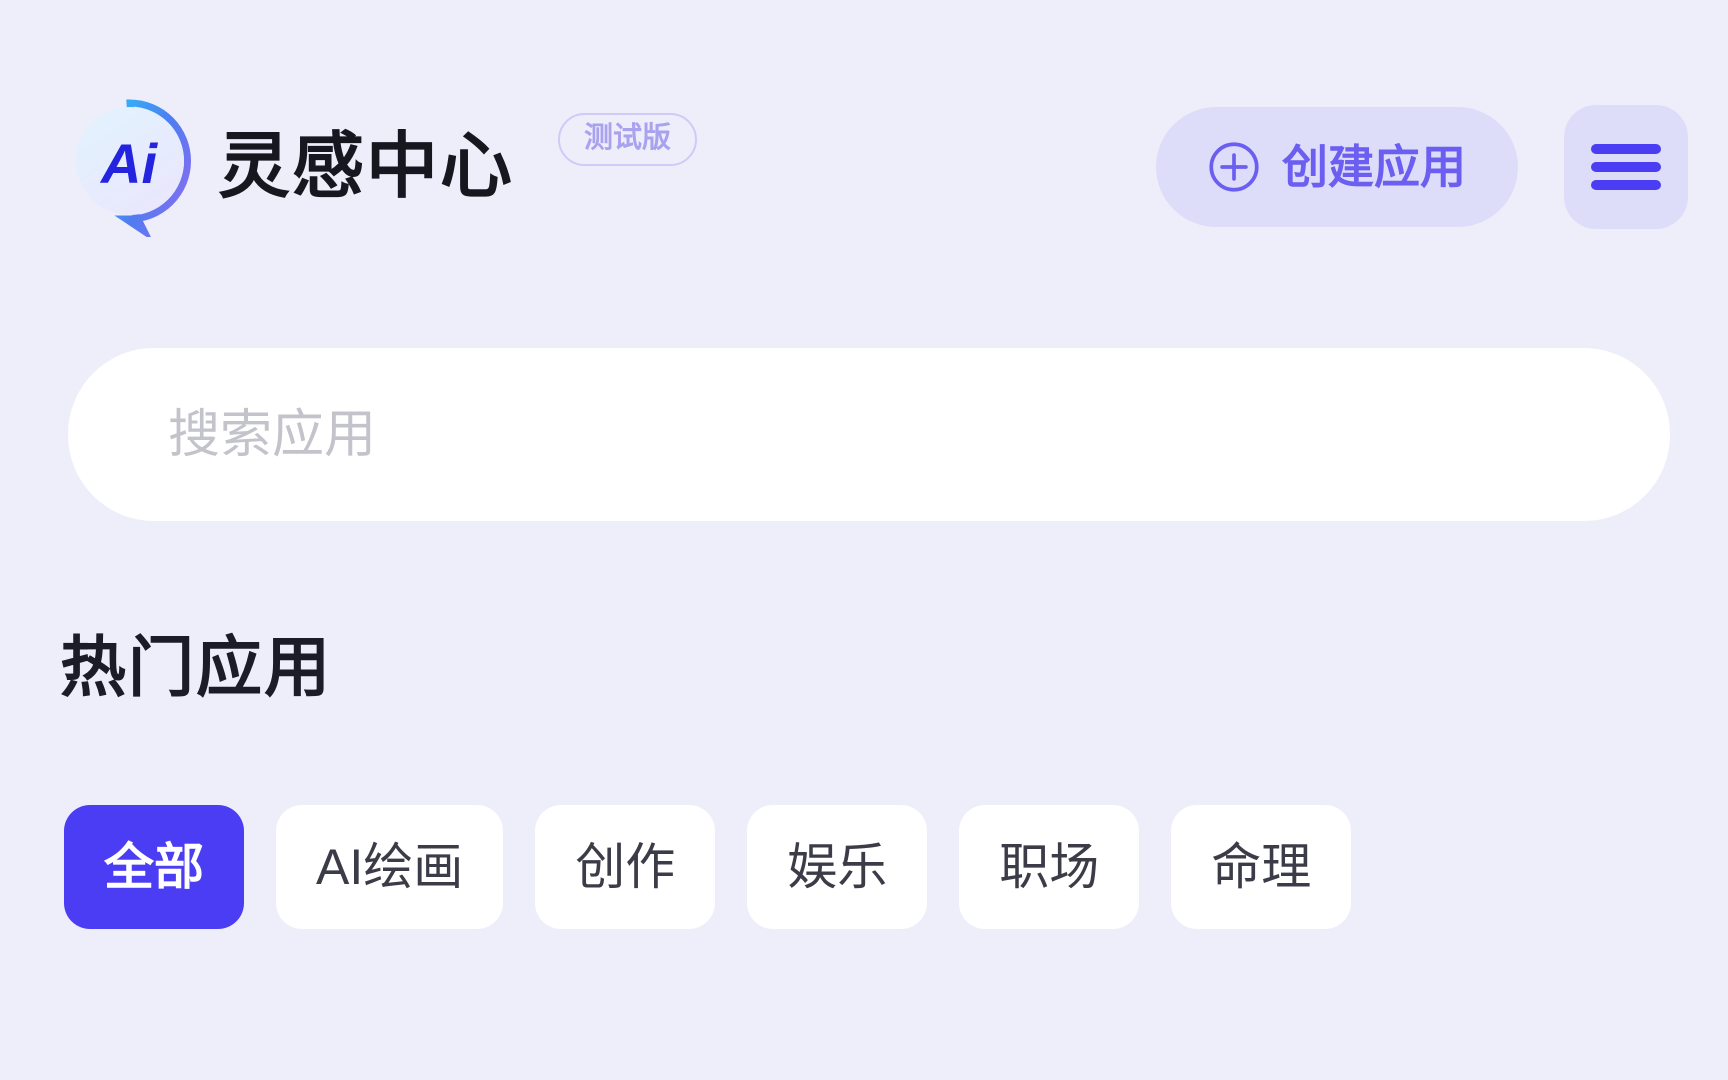 The image size is (1728, 1080). What do you see at coordinates (390, 867) in the screenshot?
I see `tab-ai-drawing: AI绘画` at bounding box center [390, 867].